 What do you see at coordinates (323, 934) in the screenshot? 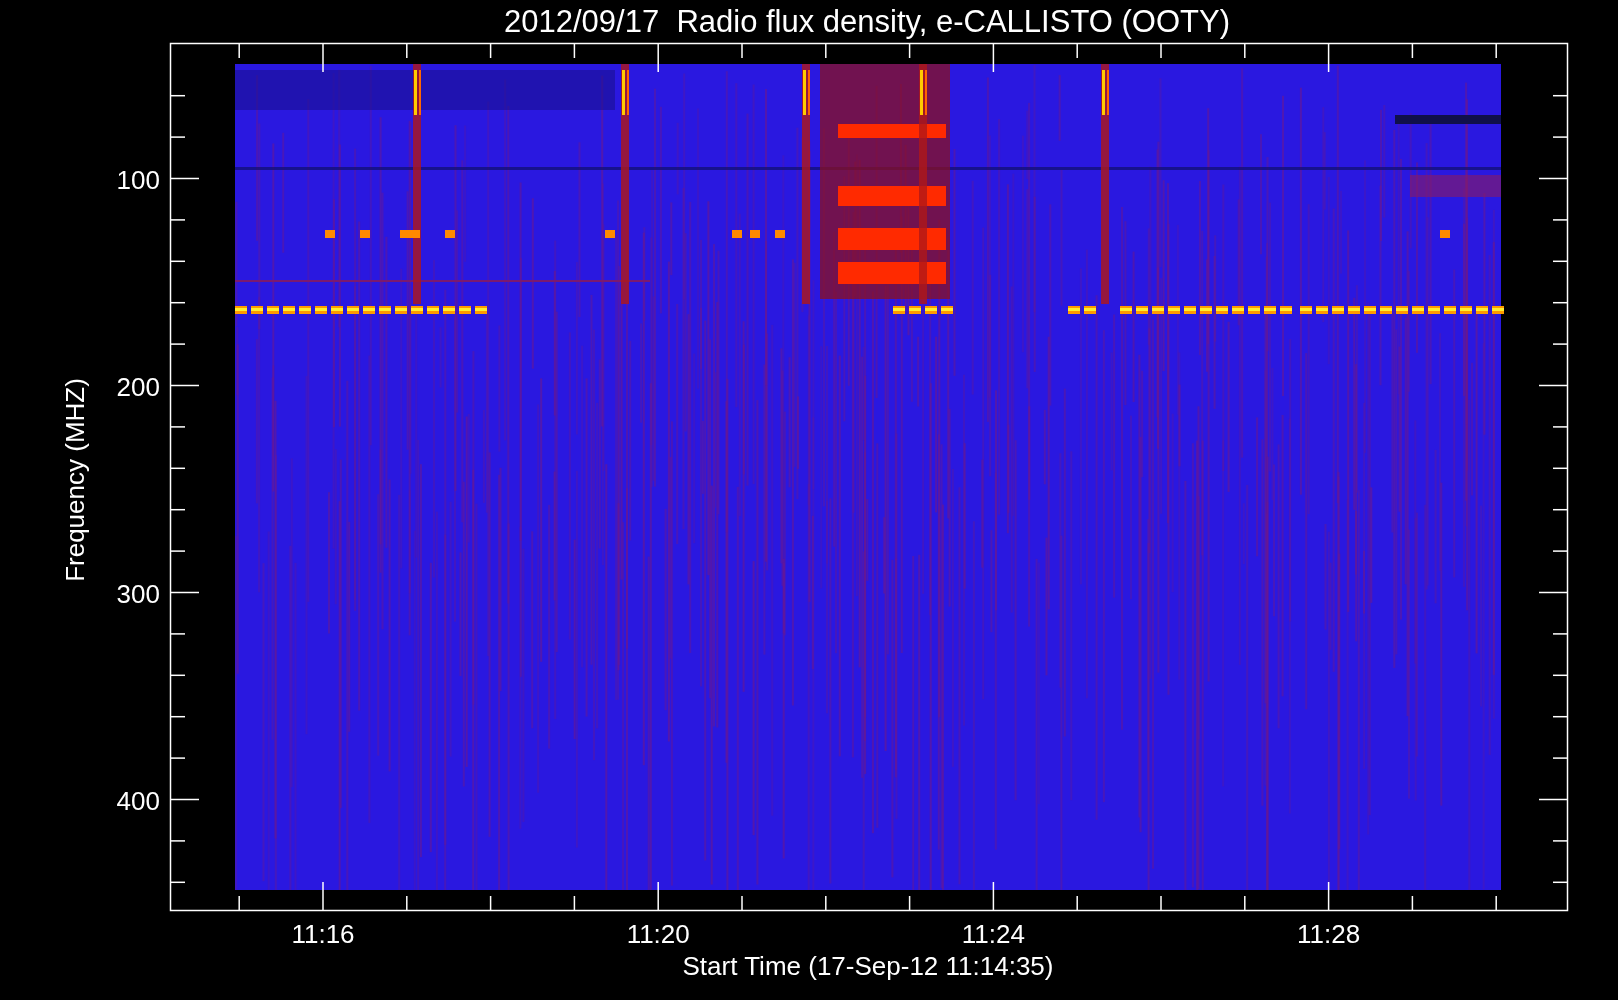
I see `x-tick-label: 11:16` at bounding box center [323, 934].